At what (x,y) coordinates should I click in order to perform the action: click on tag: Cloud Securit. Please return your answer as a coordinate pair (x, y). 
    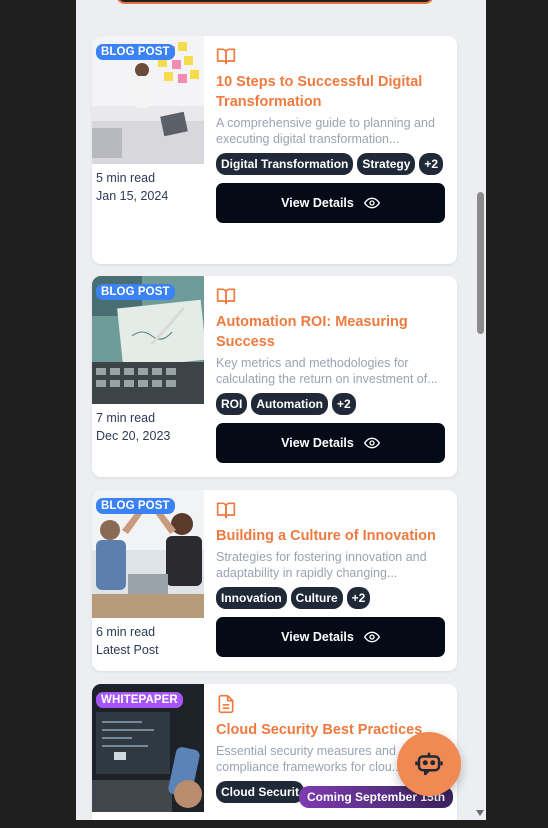
    Looking at the image, I should click on (260, 792).